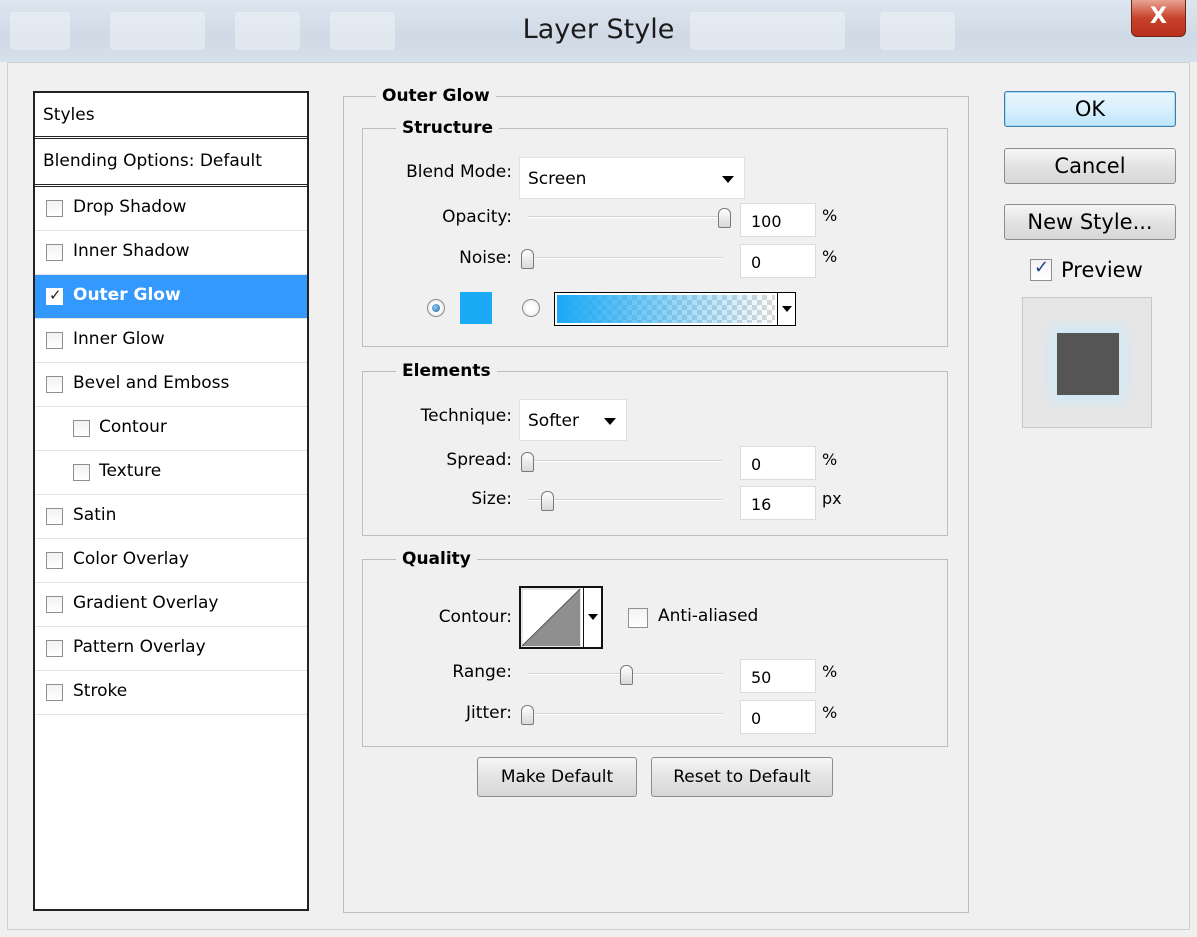 This screenshot has height=937, width=1197. I want to click on reset-to-default-button: Reset to Default, so click(742, 777).